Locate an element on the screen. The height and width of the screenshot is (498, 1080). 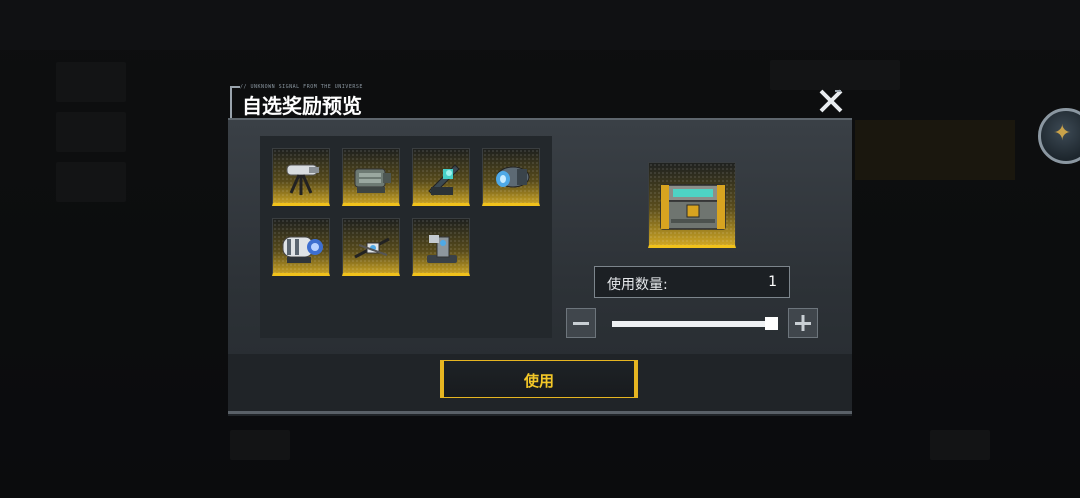
close-x-icon is located at coordinates (831, 101).